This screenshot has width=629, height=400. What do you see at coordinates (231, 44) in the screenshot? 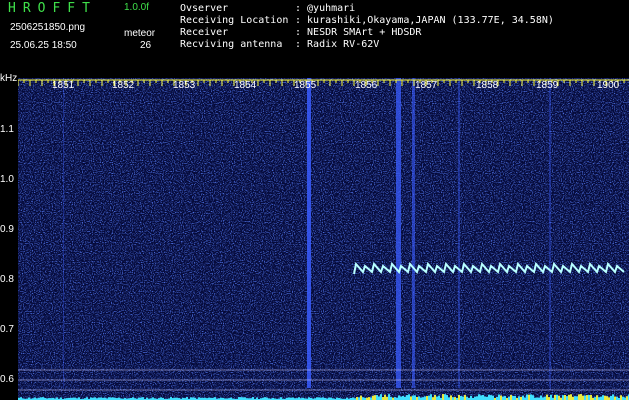
I see `info-label: Recviving antenna` at bounding box center [231, 44].